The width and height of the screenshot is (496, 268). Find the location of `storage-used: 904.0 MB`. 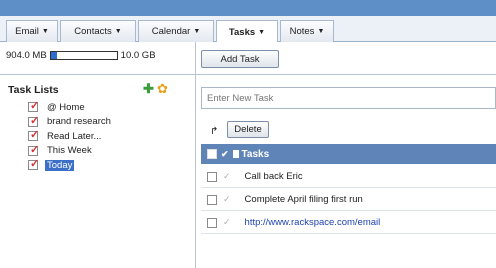

storage-used: 904.0 MB is located at coordinates (26, 55).